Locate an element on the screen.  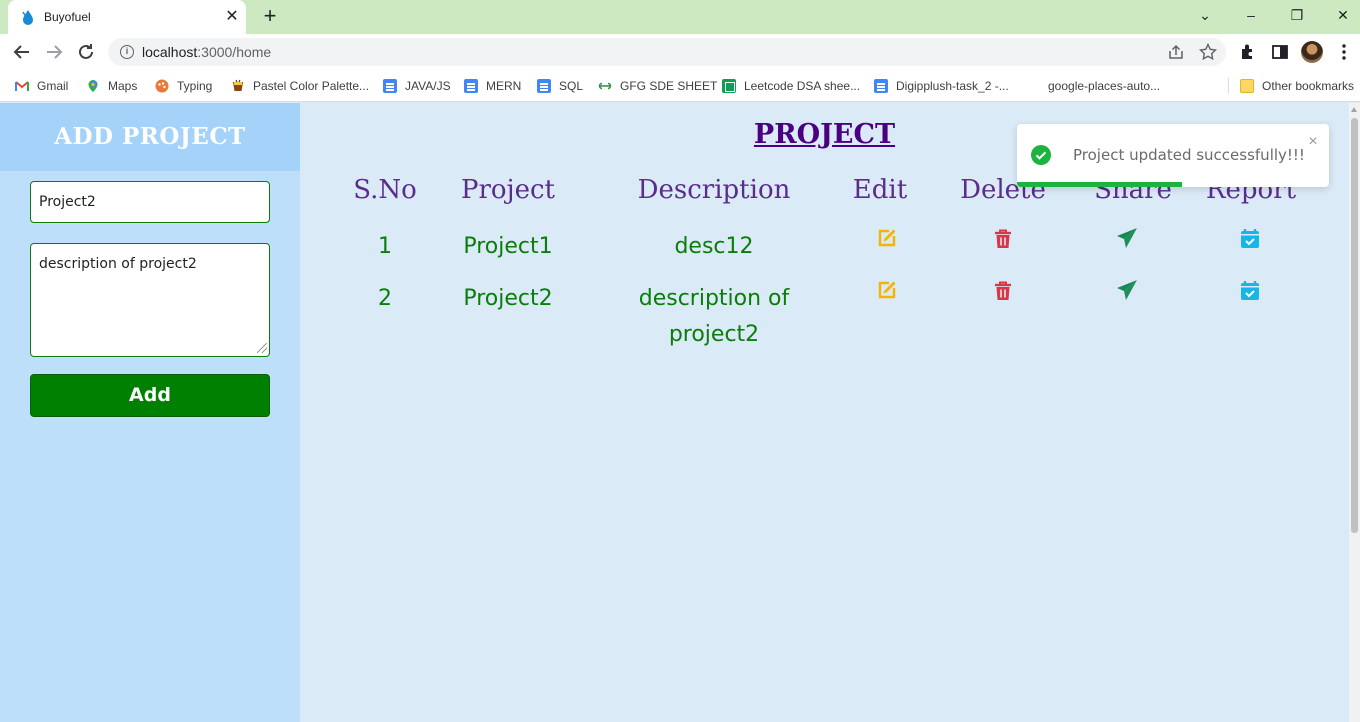
side-panel-icon is located at coordinates (1280, 52).